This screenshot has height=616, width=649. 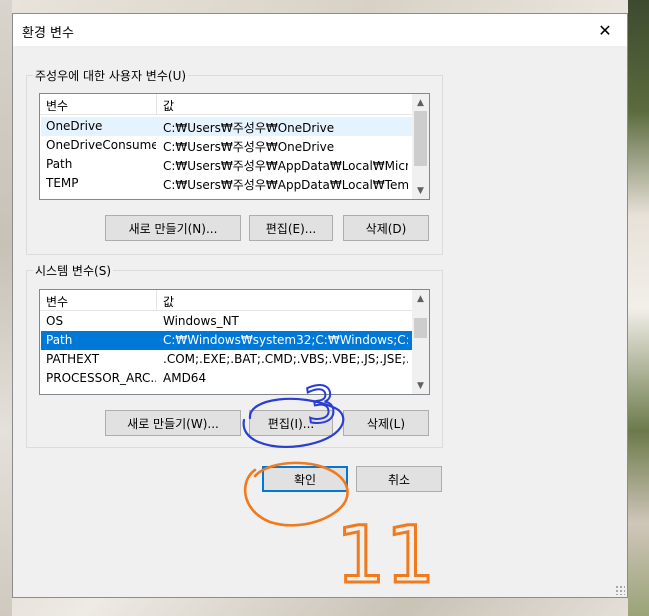 What do you see at coordinates (386, 423) in the screenshot?
I see `system-delete-button: 삭제(L)` at bounding box center [386, 423].